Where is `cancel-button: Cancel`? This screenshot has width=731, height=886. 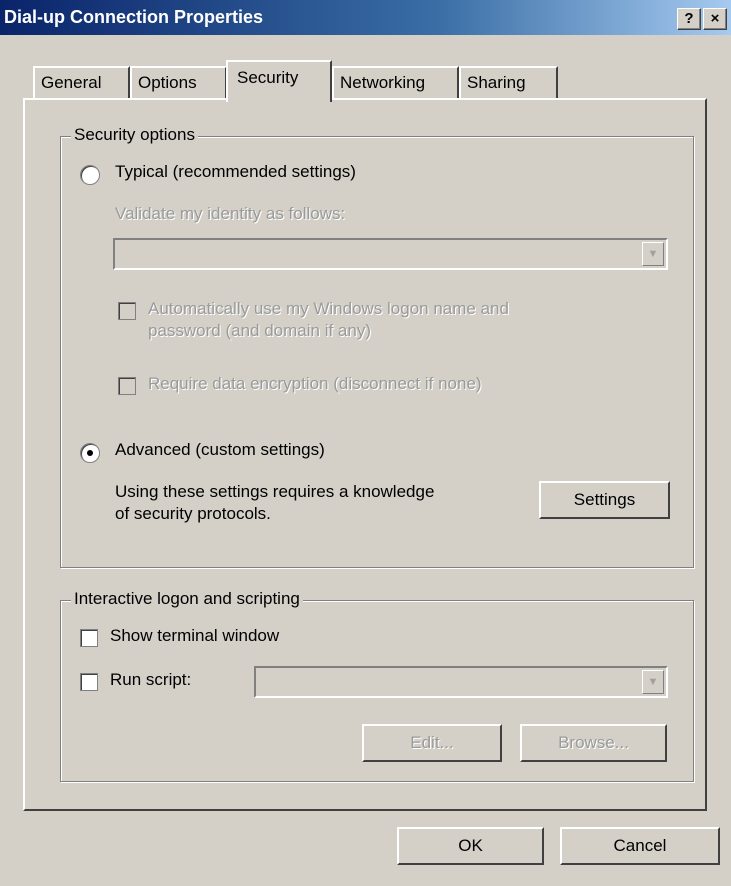
cancel-button: Cancel is located at coordinates (640, 846).